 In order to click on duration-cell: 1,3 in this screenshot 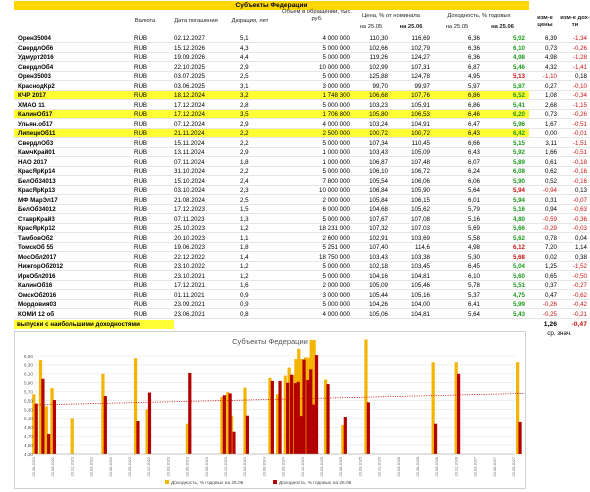, I will do `click(244, 219)`.